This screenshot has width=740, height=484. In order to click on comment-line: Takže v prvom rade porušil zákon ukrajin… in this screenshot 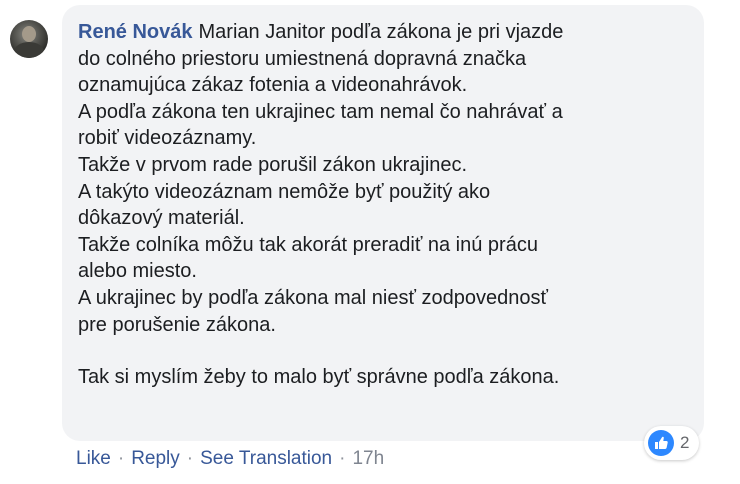, I will do `click(273, 164)`.